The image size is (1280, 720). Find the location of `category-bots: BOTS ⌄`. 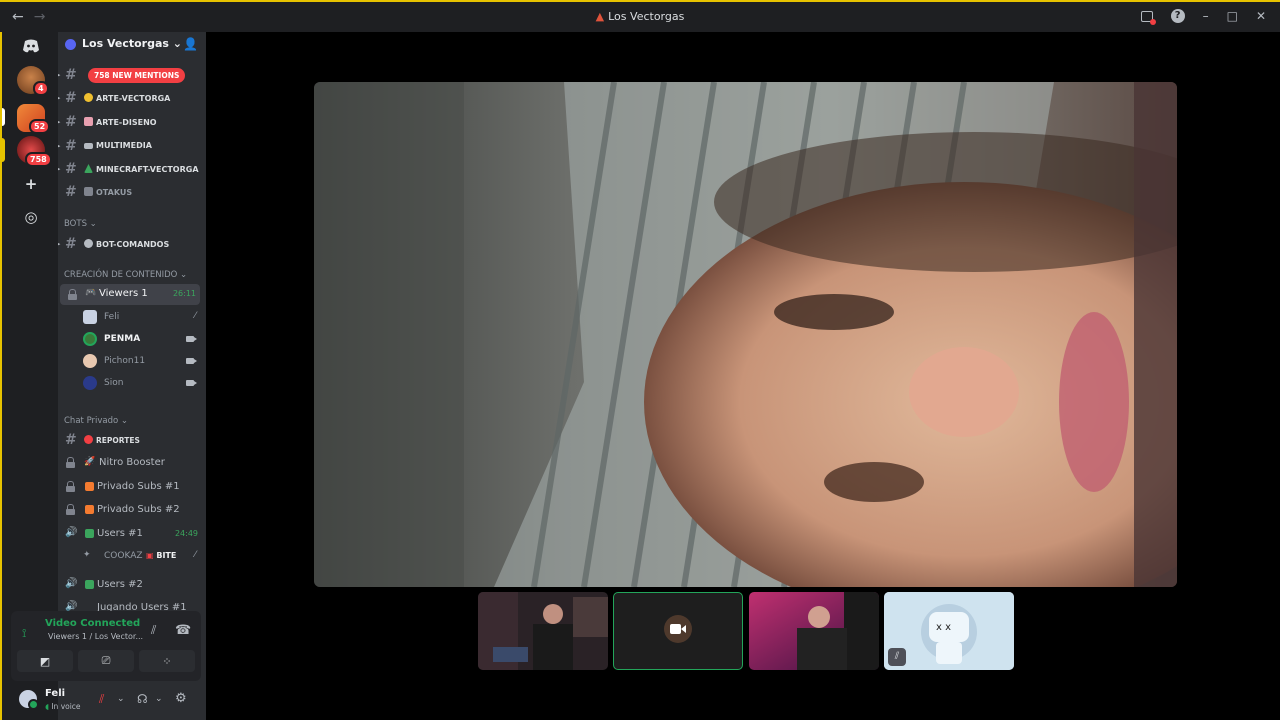

category-bots: BOTS ⌄ is located at coordinates (80, 224).